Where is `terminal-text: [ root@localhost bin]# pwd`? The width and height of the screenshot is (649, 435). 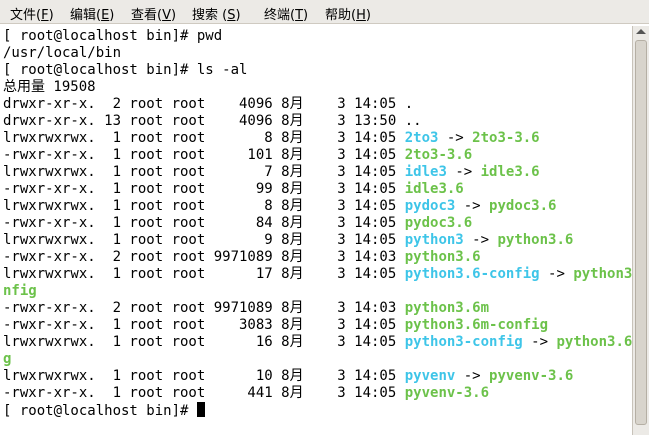 terminal-text: [ root@localhost bin]# pwd is located at coordinates (113, 36).